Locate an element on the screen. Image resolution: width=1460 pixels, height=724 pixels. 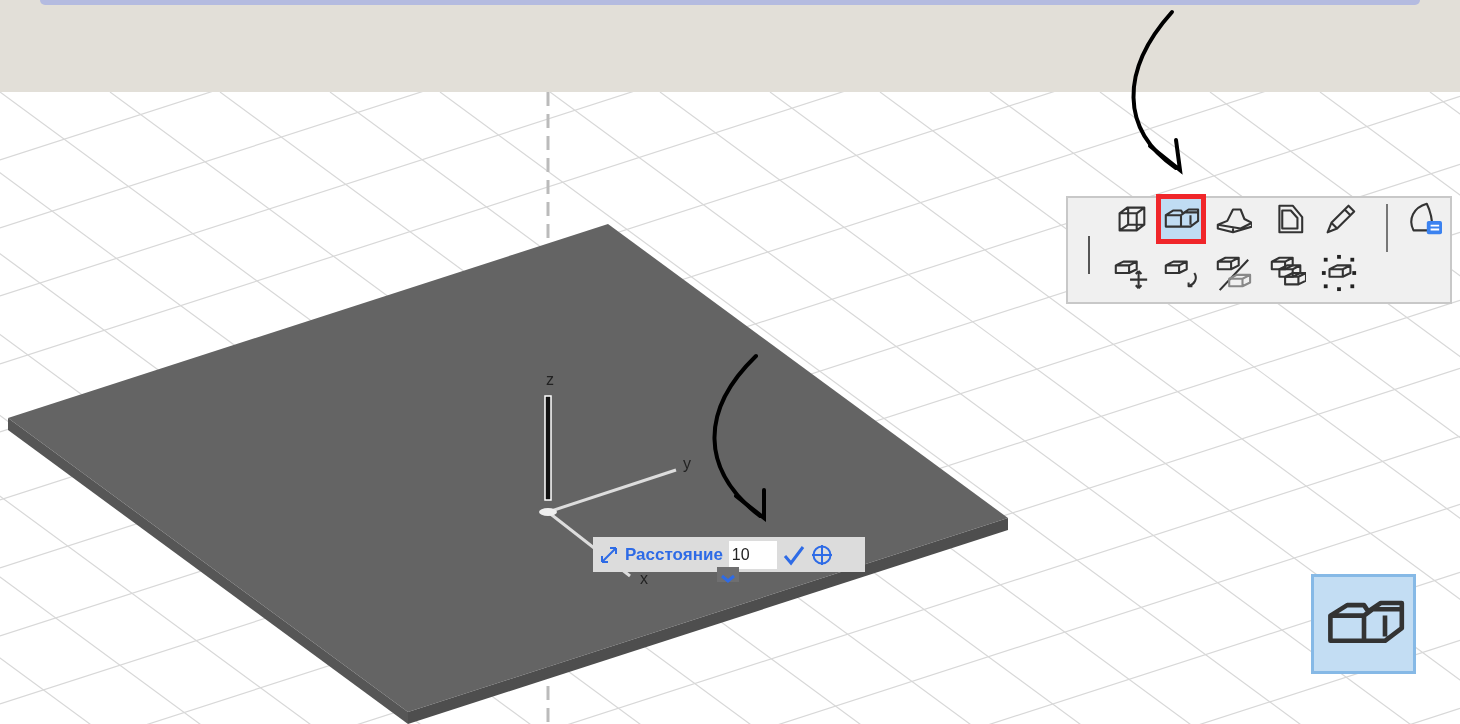
axis-label: x is located at coordinates (644, 579).